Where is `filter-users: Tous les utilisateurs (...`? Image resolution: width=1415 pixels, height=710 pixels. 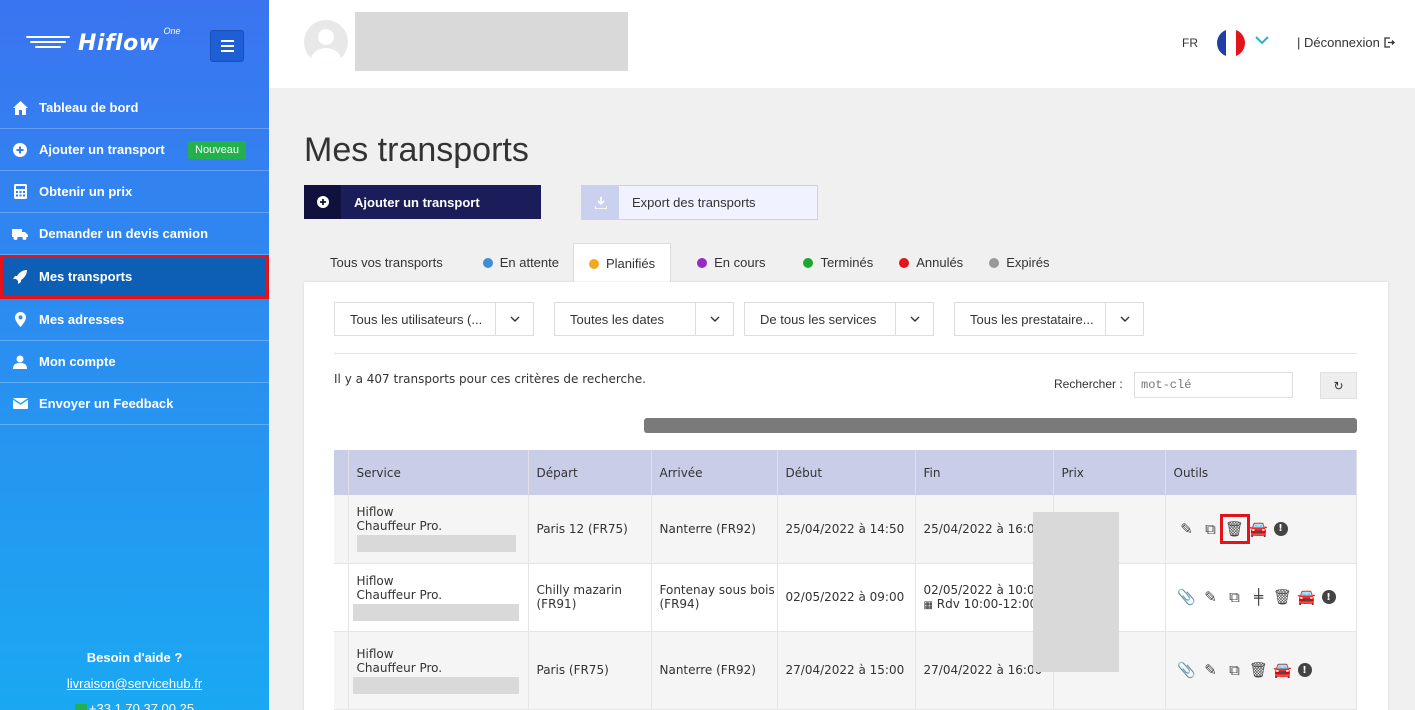
filter-users: Tous les utilisateurs (... is located at coordinates (434, 319).